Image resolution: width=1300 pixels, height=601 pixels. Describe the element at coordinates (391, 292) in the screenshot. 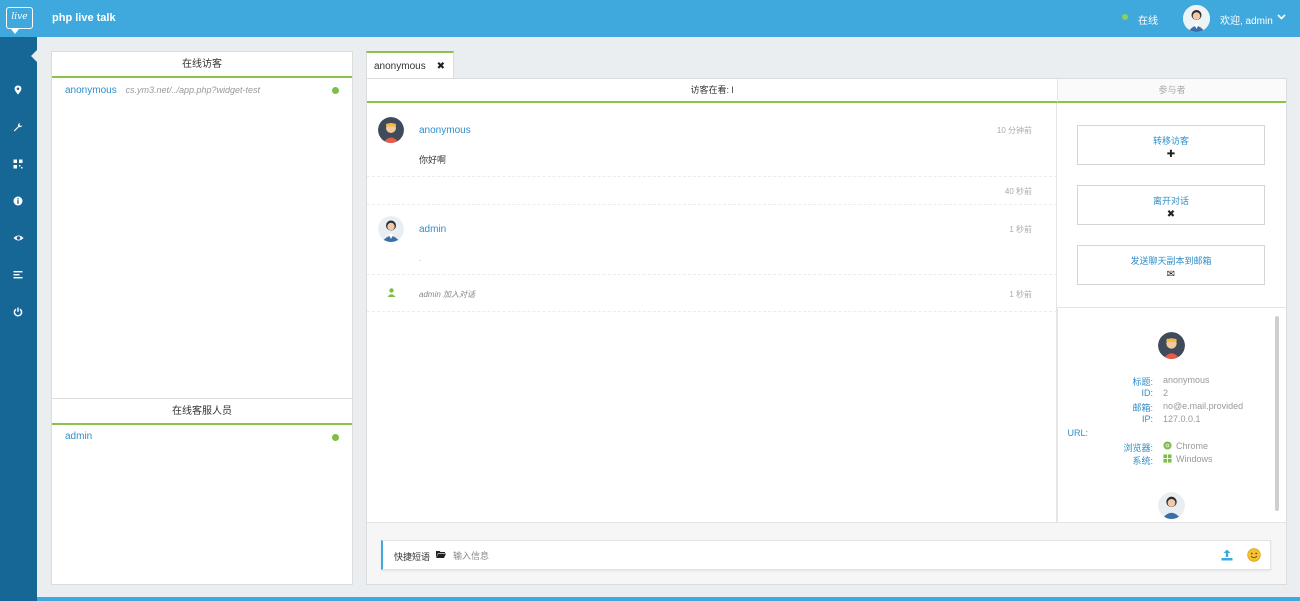

I see `user-joined-icon` at that location.